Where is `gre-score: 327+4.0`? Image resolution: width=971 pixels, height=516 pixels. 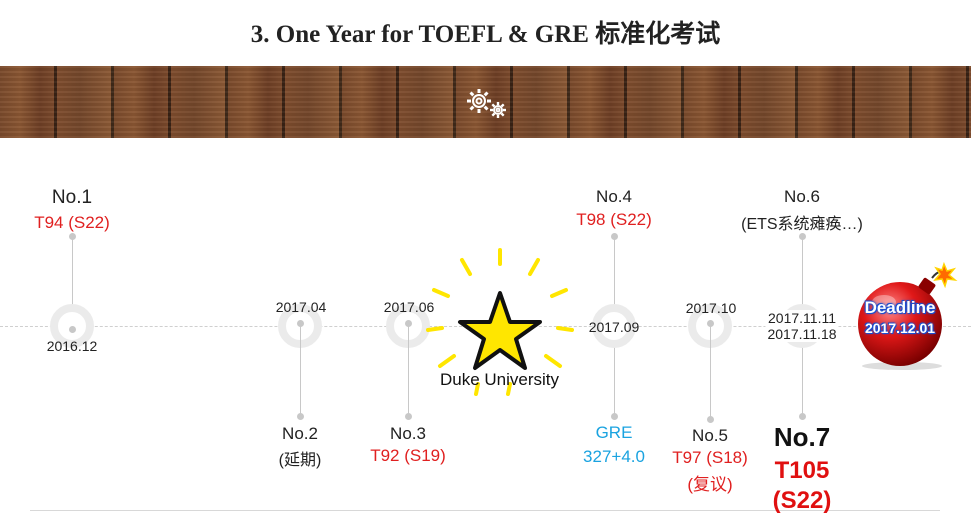 gre-score: 327+4.0 is located at coordinates (614, 456).